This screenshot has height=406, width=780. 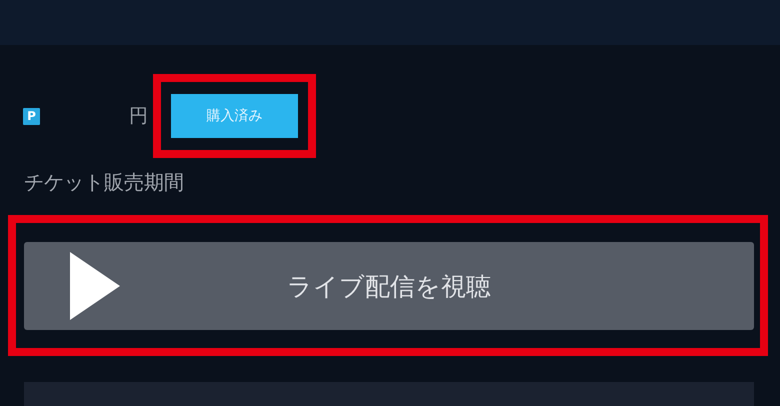 What do you see at coordinates (95, 286) in the screenshot?
I see `play-icon` at bounding box center [95, 286].